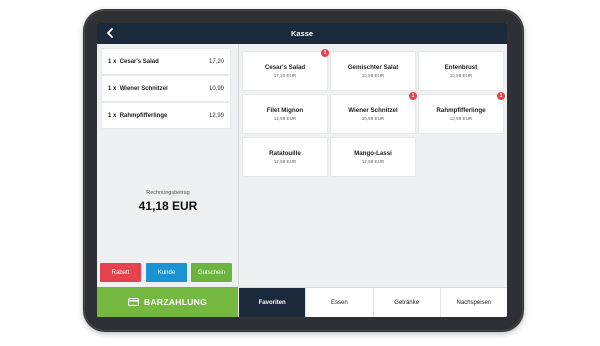 Image resolution: width=600 pixels, height=346 pixels. Describe the element at coordinates (133, 302) in the screenshot. I see `card-icon` at that location.